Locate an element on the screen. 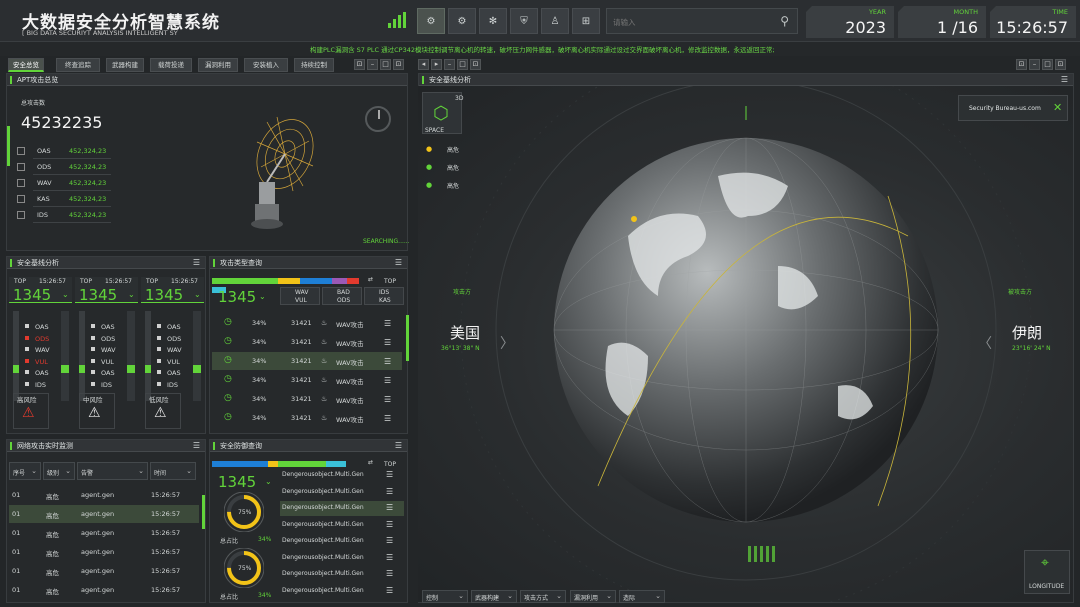 The image size is (1080, 607). gear-icon: ⚙ is located at coordinates (431, 21).